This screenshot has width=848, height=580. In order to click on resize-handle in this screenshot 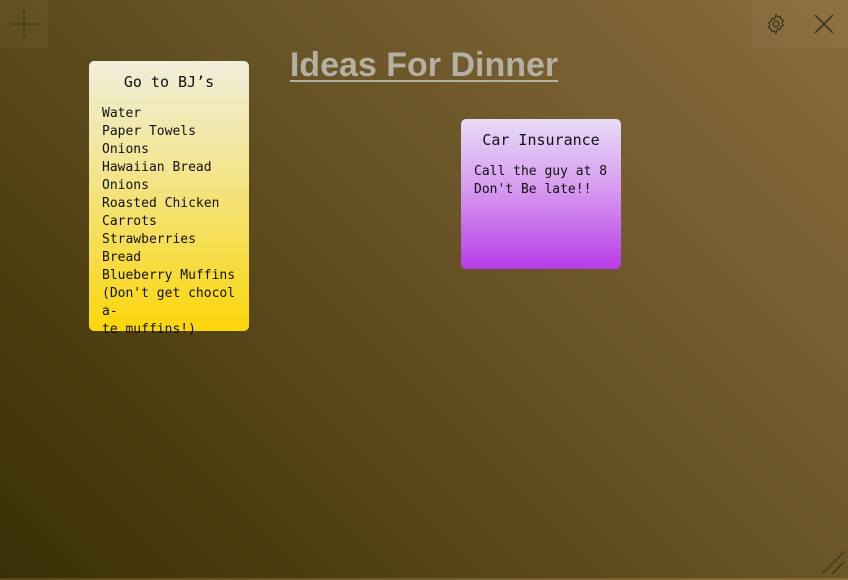, I will do `click(833, 563)`.